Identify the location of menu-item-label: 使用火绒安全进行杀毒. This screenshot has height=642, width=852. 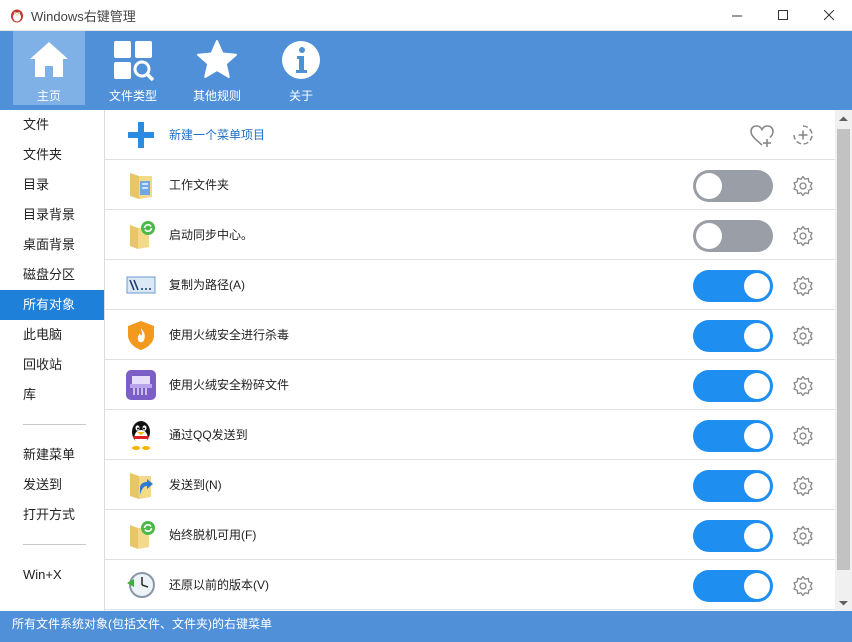
(229, 335).